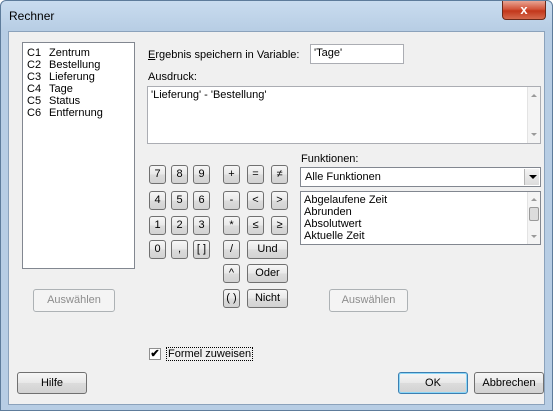  I want to click on key-2: 2, so click(179, 225).